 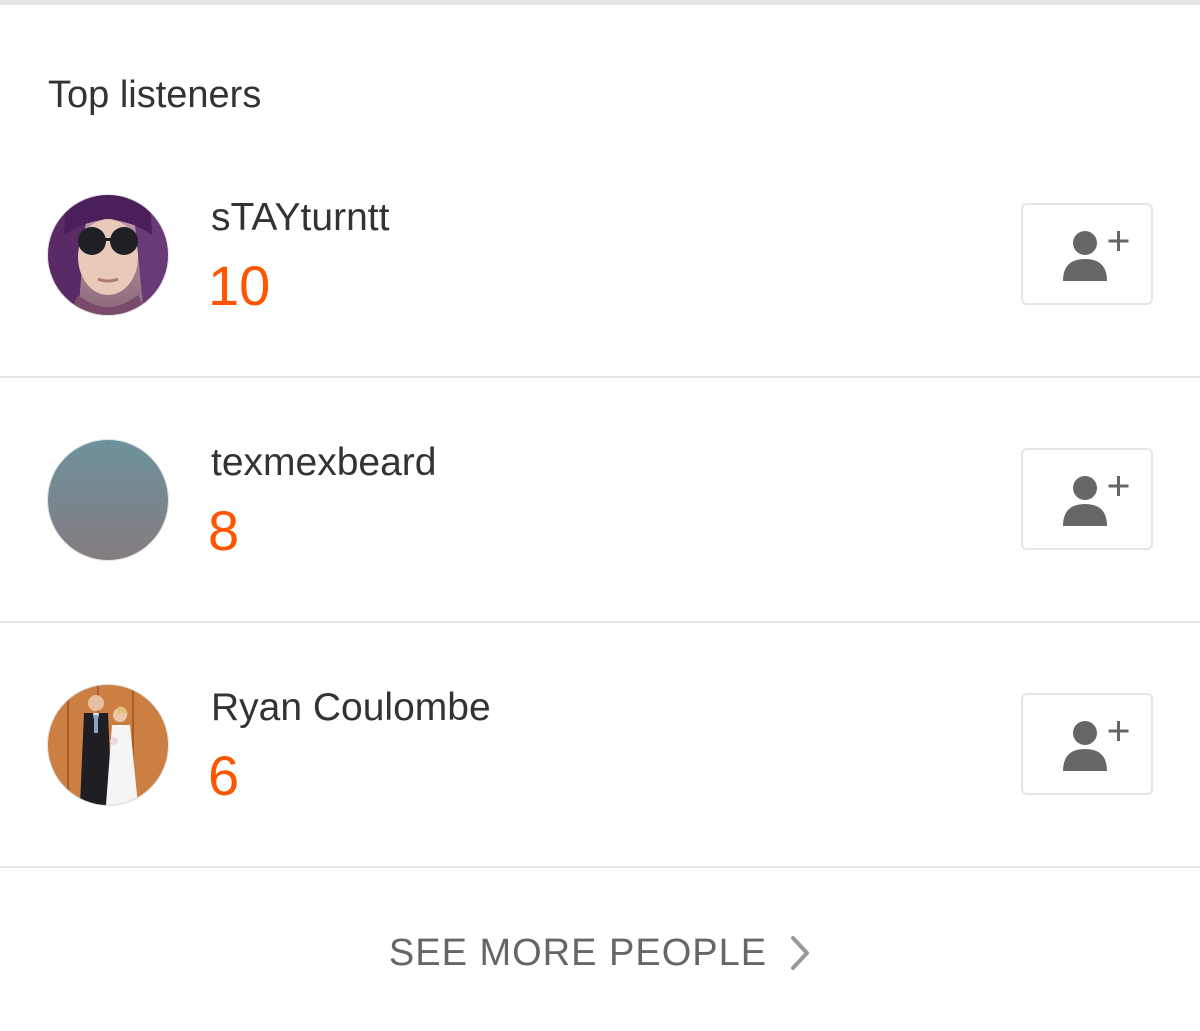 I want to click on username: Ryan Coulombe, so click(x=351, y=708).